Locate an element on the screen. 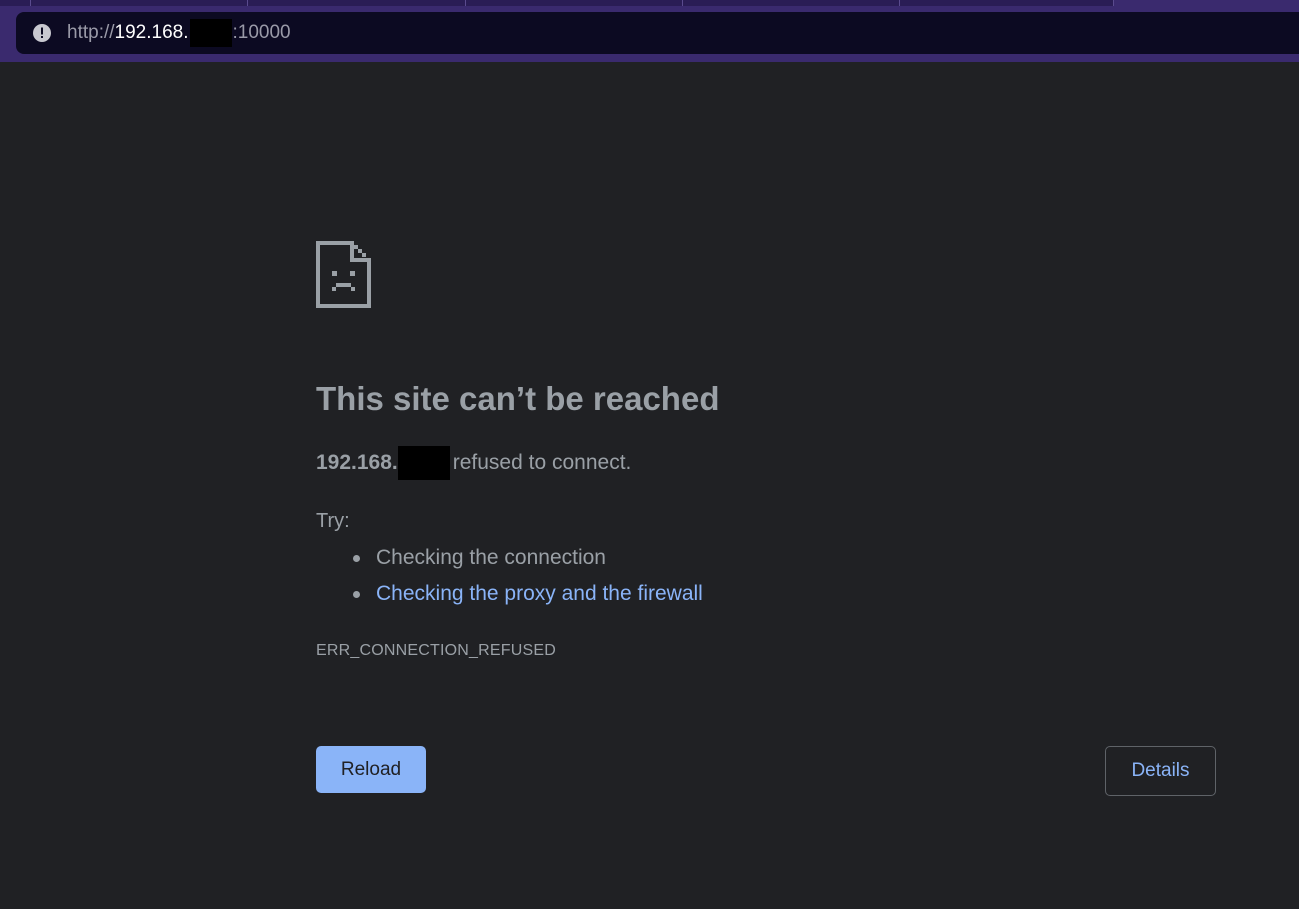 This screenshot has height=909, width=1299. list-item: Checking the connection is located at coordinates (509, 561).